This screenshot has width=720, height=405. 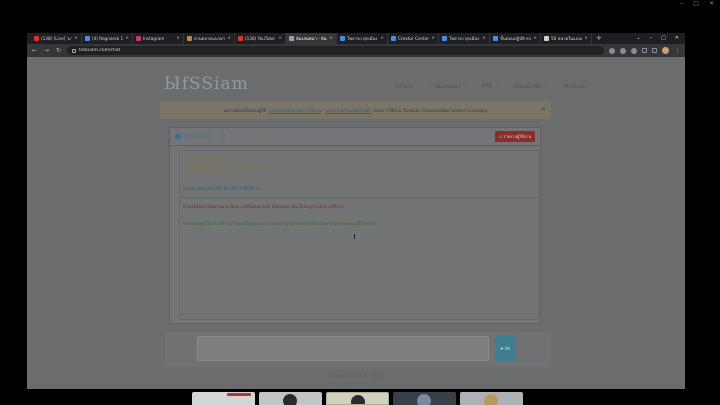 What do you see at coordinates (197, 137) in the screenshot?
I see `online-users-label: ผู้ใช้ออนไลน์` at bounding box center [197, 137].